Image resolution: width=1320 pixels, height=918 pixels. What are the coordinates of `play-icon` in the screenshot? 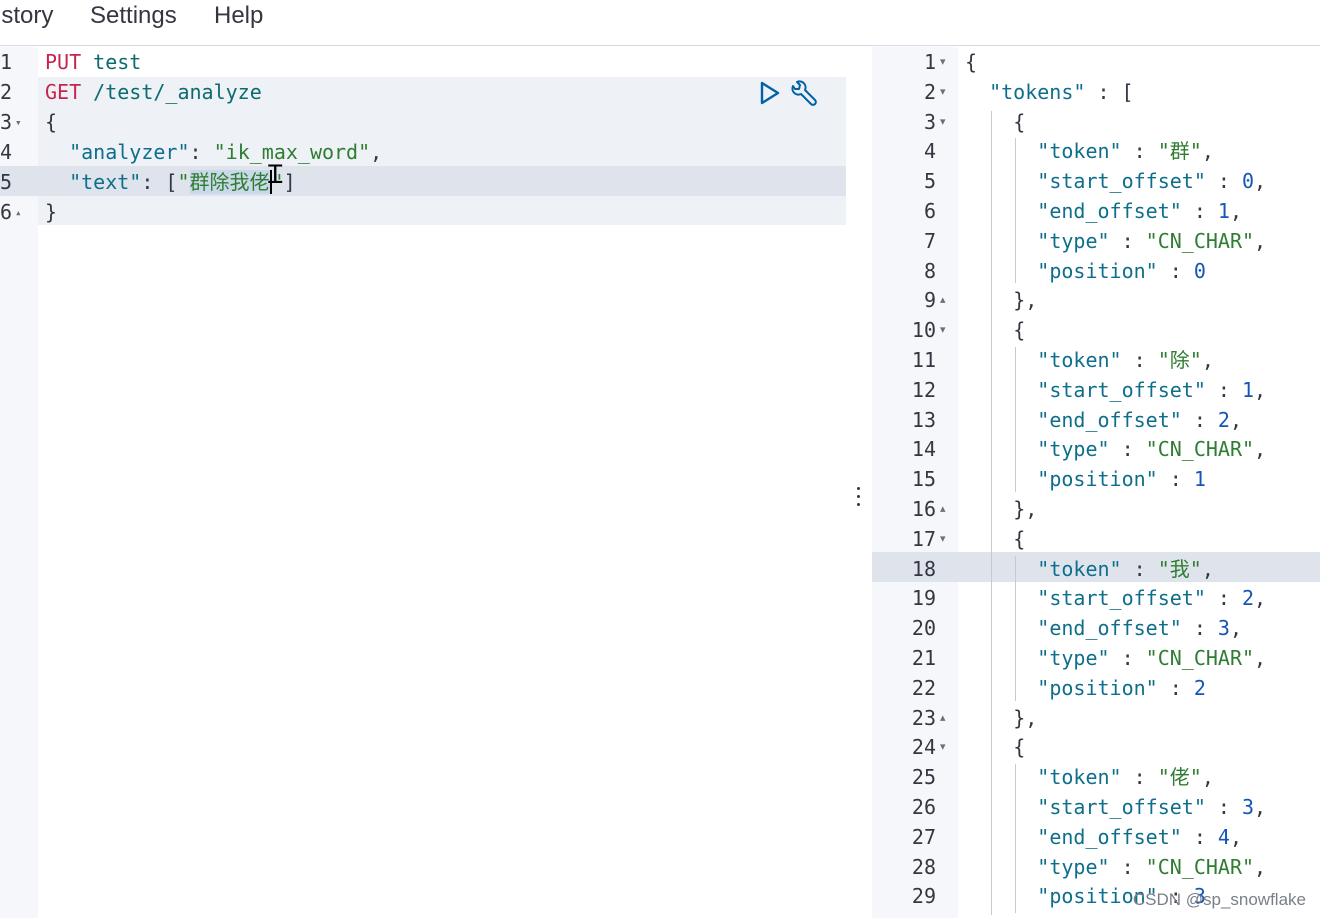 It's located at (771, 93).